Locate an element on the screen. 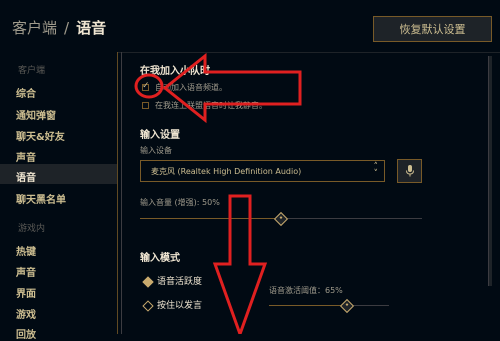 The width and height of the screenshot is (500, 341). sidebar-category-ingame: 游戏内 is located at coordinates (32, 229).